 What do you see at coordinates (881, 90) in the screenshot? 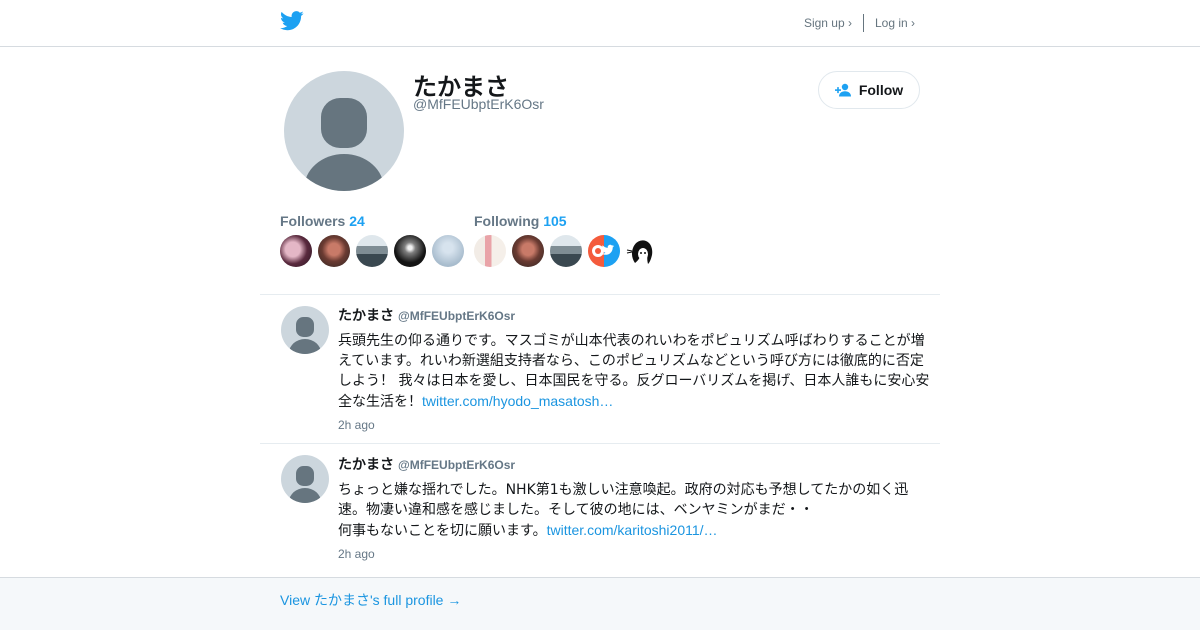
I see `follow-label: Follow` at bounding box center [881, 90].